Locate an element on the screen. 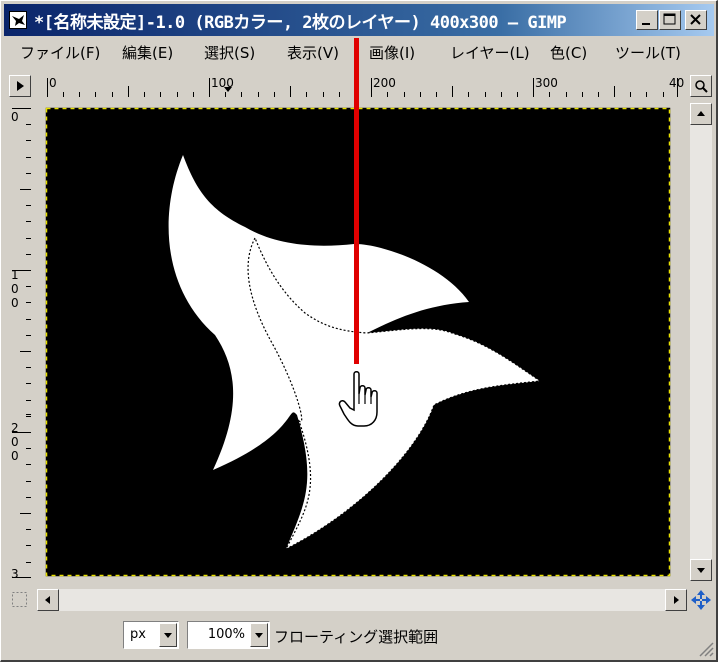  unit-dropdown: px is located at coordinates (151, 635).